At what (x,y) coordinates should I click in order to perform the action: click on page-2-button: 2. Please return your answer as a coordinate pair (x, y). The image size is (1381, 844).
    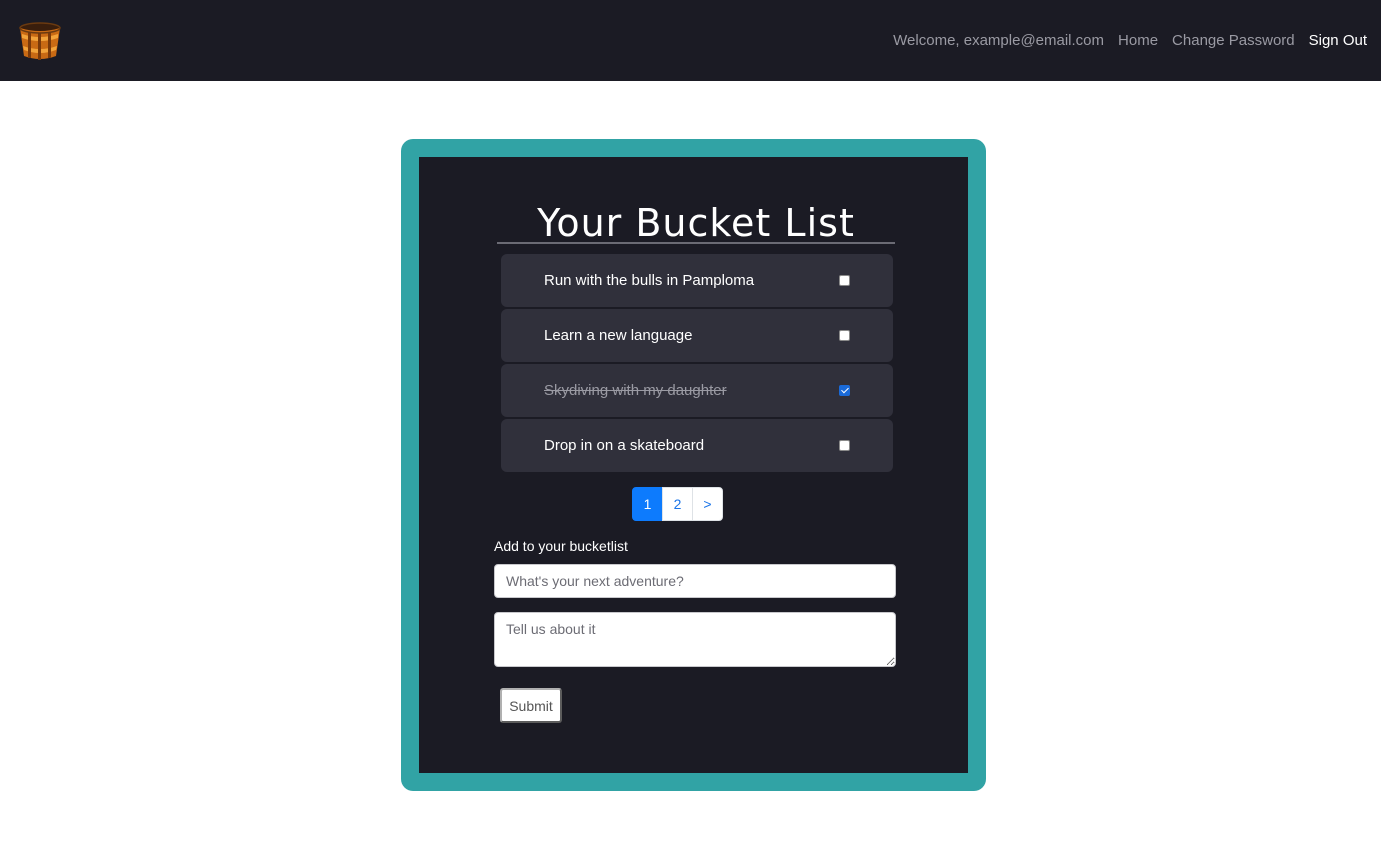
    Looking at the image, I should click on (677, 504).